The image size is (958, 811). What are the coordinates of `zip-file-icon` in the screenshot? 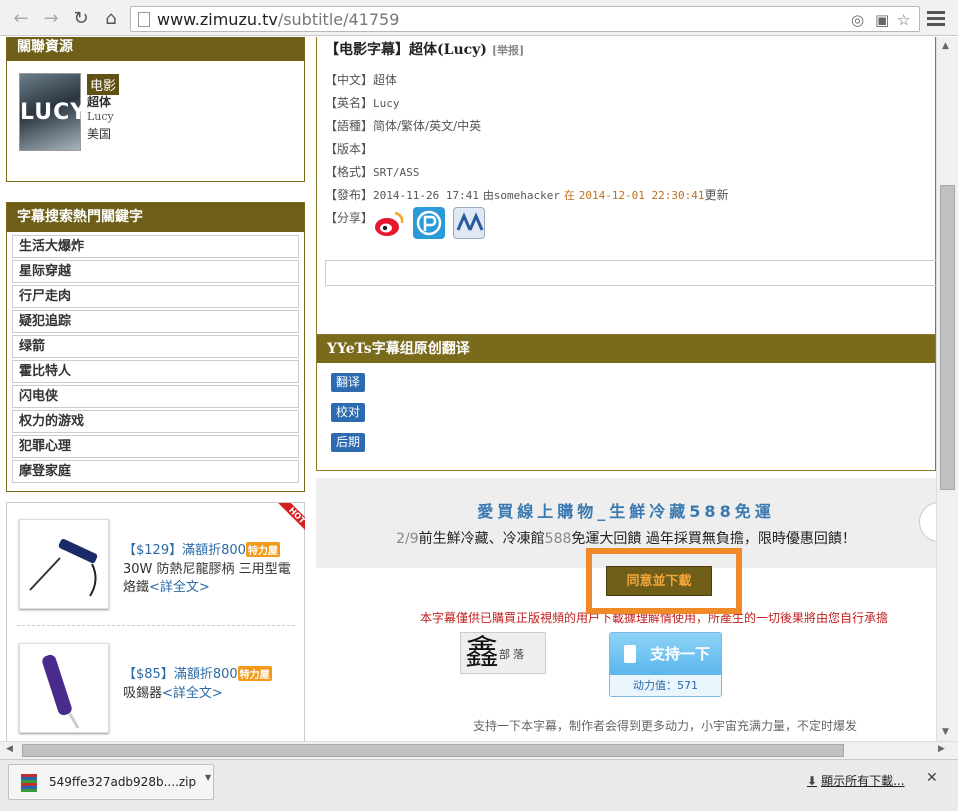 It's located at (29, 783).